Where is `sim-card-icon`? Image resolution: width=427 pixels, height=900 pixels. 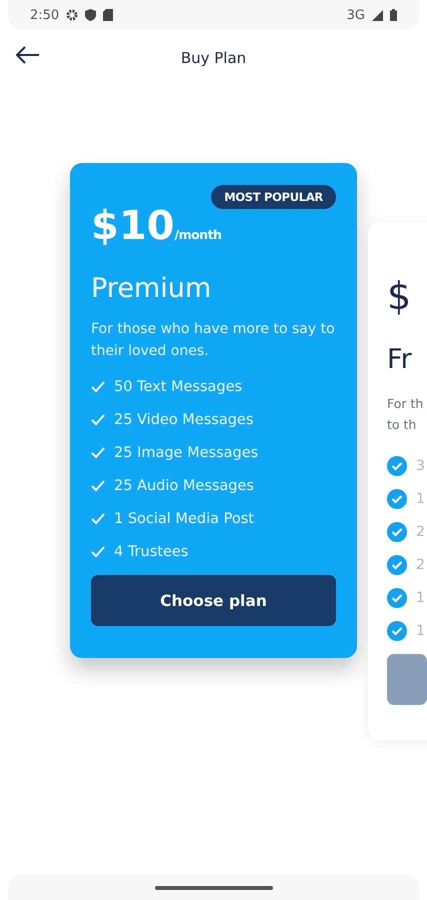
sim-card-icon is located at coordinates (108, 15).